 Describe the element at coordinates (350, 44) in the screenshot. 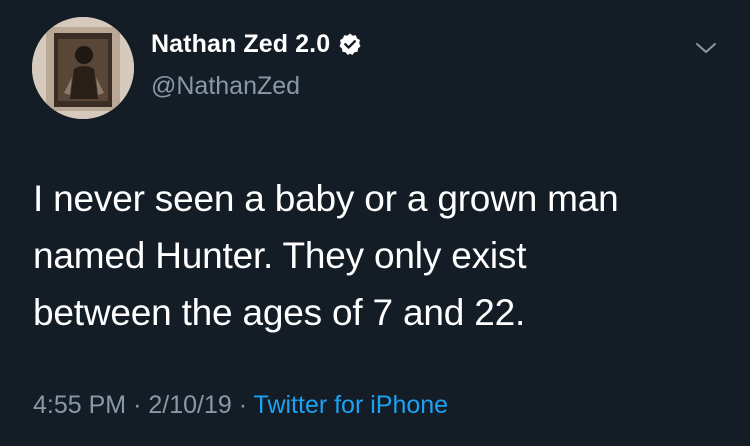

I see `verified-badge-icon` at that location.